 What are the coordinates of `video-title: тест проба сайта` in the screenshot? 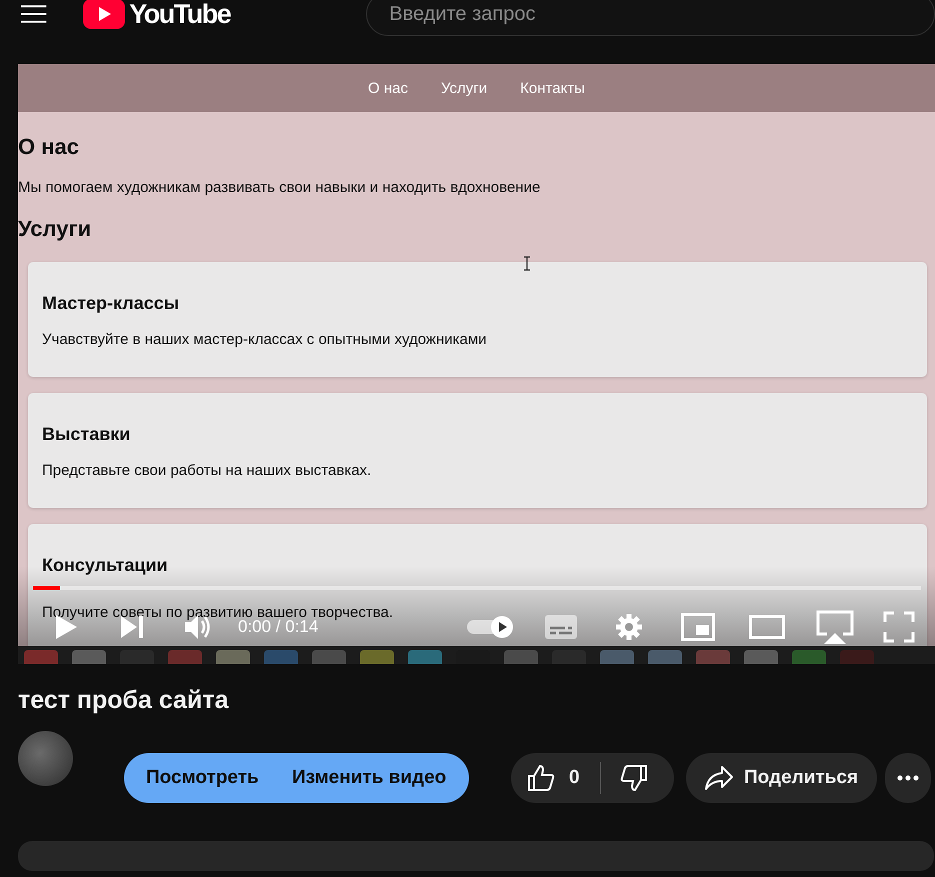 It's located at (124, 700).